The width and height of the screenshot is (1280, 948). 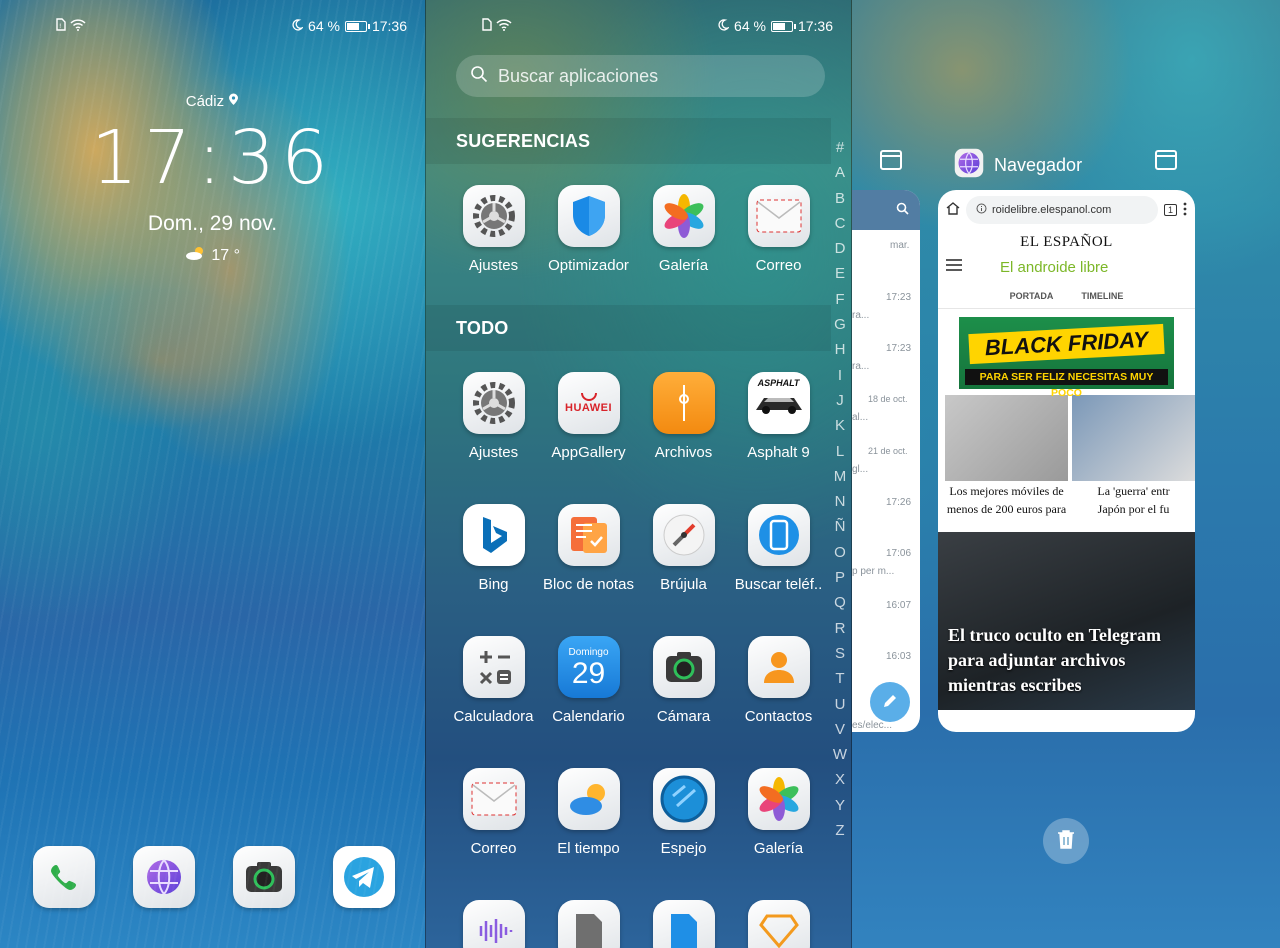 I want to click on alphabet-letter: A, so click(x=840, y=172).